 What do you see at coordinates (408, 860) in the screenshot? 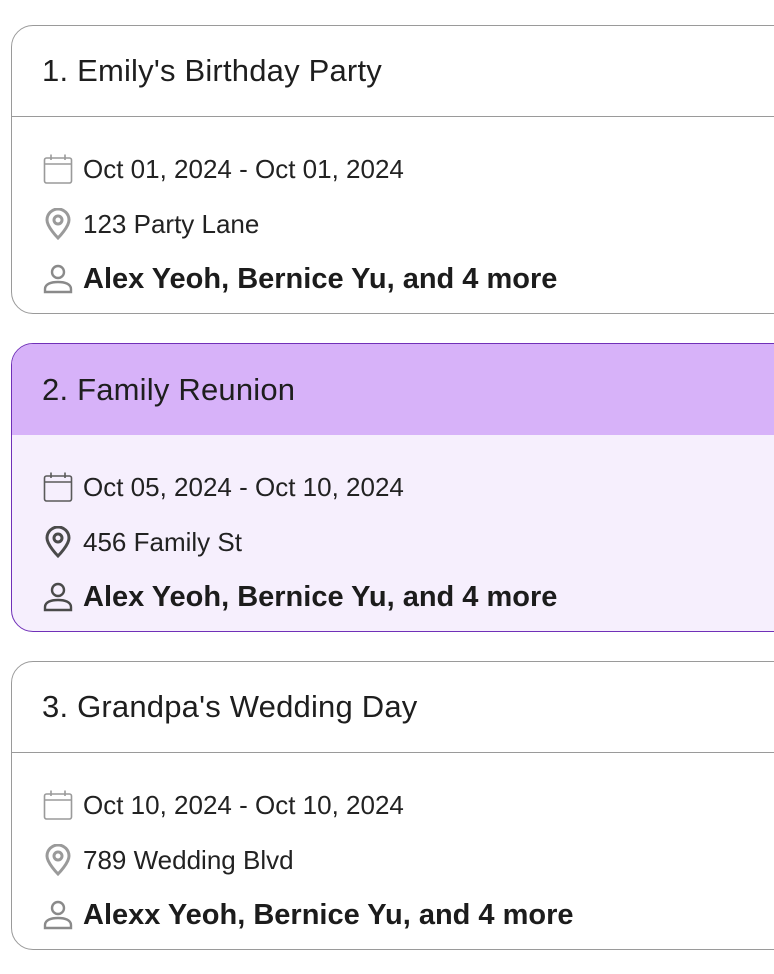
I see `event-location-row: 789 Wedding Blvd` at bounding box center [408, 860].